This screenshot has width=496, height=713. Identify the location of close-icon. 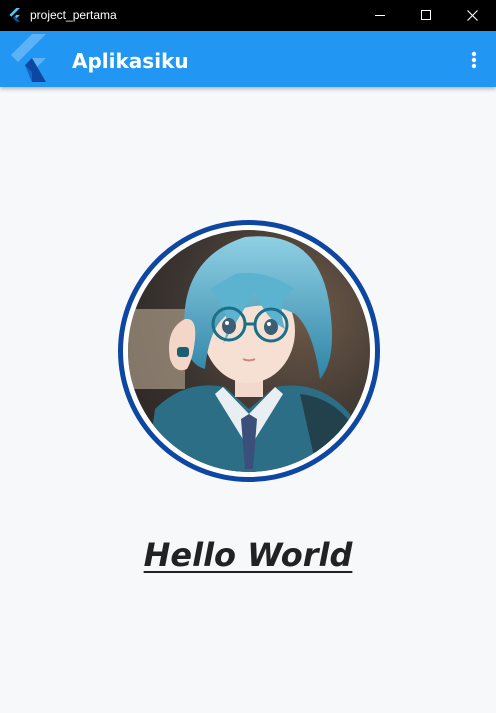
(472, 15).